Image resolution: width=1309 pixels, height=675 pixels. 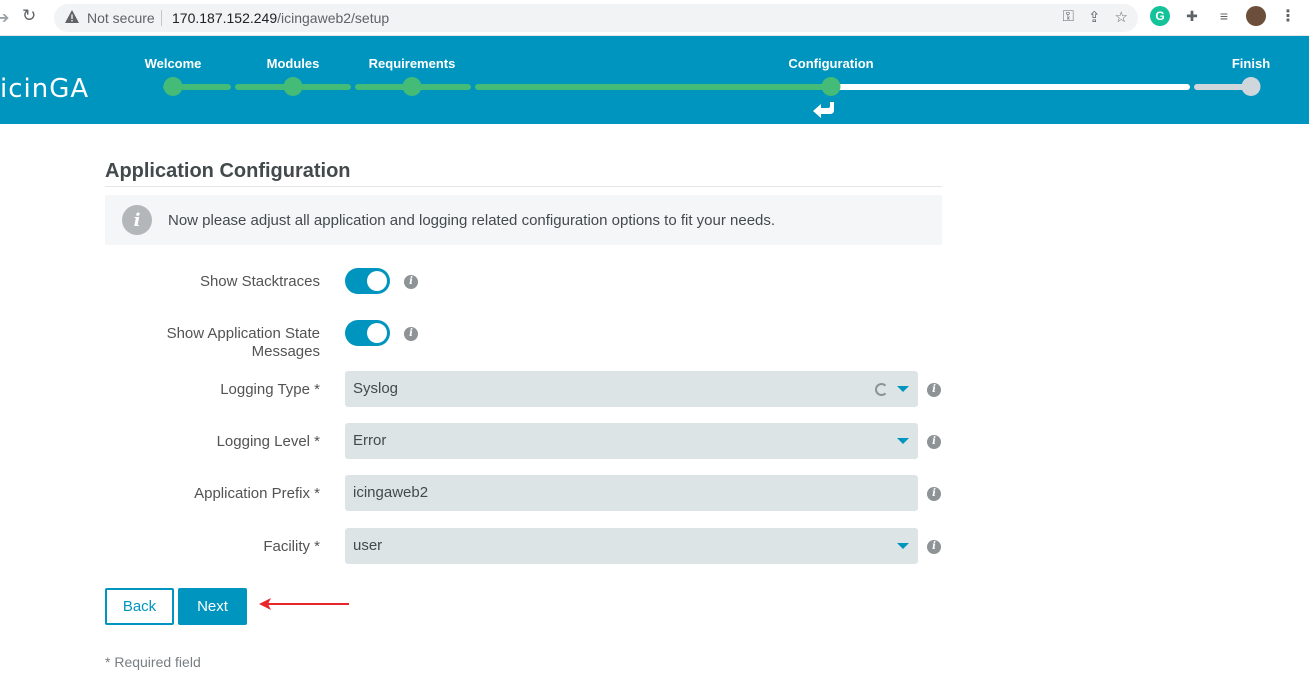 I want to click on progress-bar-configuration-pending, so click(x=1010, y=87).